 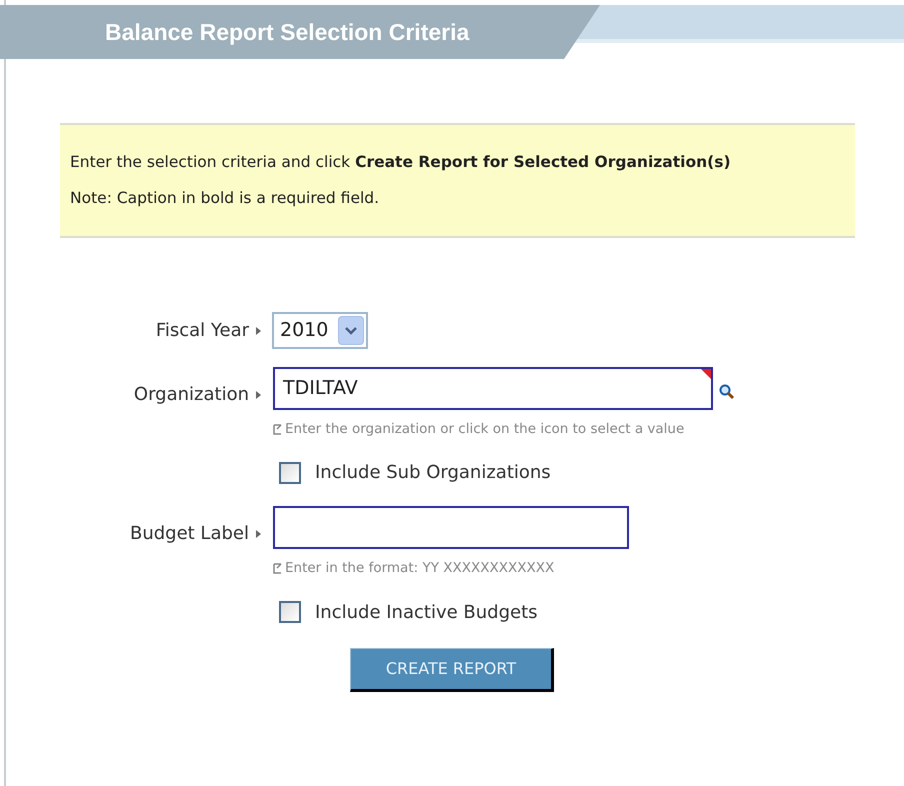 I want to click on organization-field: TDILTAV, so click(x=493, y=388).